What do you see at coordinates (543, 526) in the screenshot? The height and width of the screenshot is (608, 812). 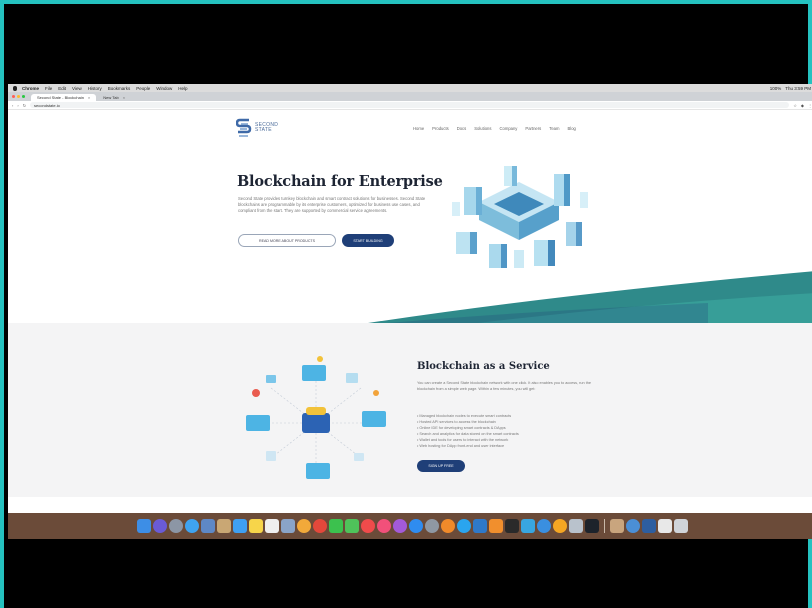 I see `vpn-icon` at bounding box center [543, 526].